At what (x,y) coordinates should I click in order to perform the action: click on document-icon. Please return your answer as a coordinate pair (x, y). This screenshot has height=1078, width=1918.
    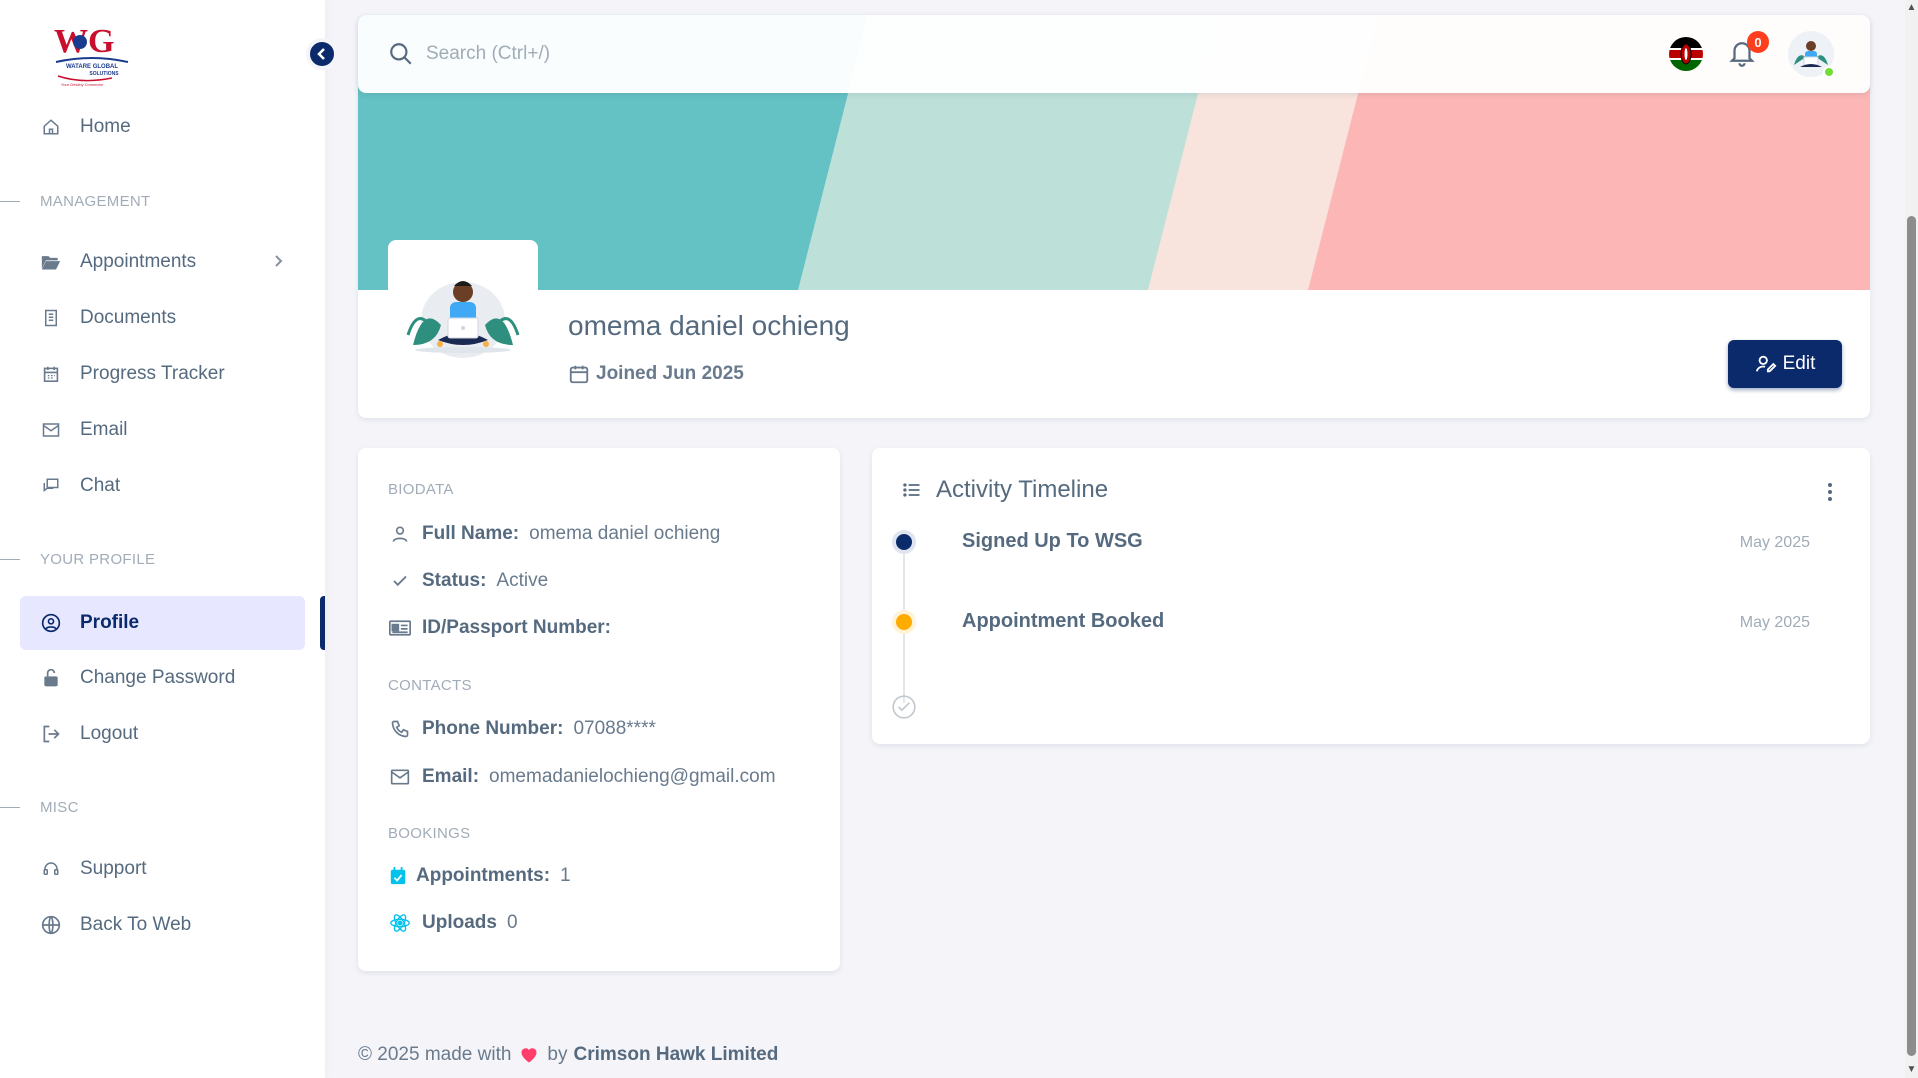
    Looking at the image, I should click on (51, 318).